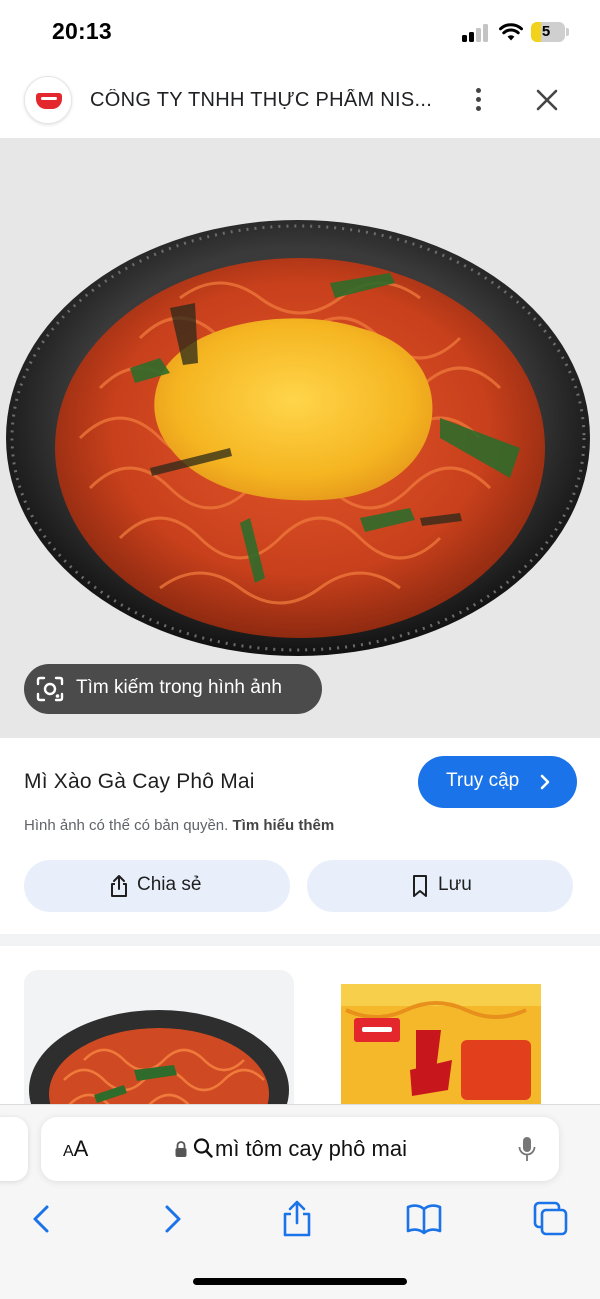  Describe the element at coordinates (169, 884) in the screenshot. I see `share-label: Chia sẻ` at that location.